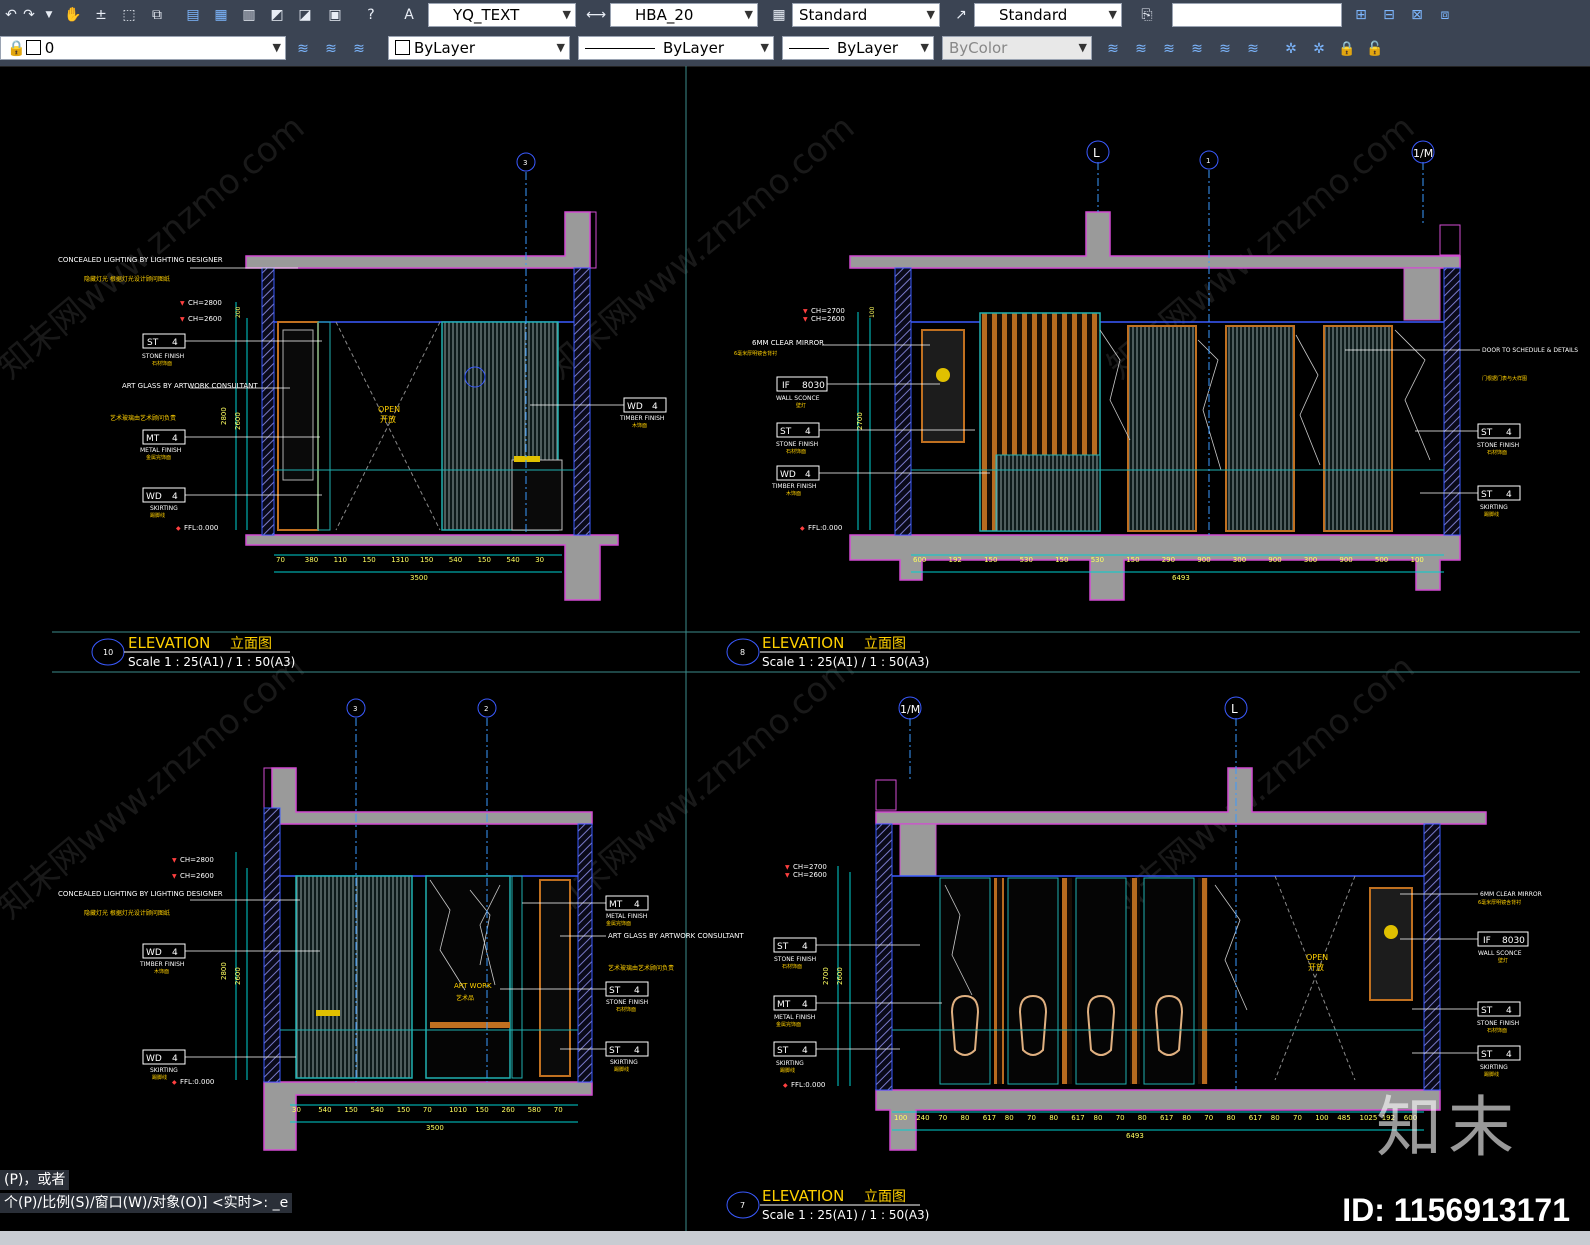 This screenshot has height=1245, width=1590. I want to click on tag-st-4: ST 4 STONE FINISH 石材饰面, so click(846, 953).